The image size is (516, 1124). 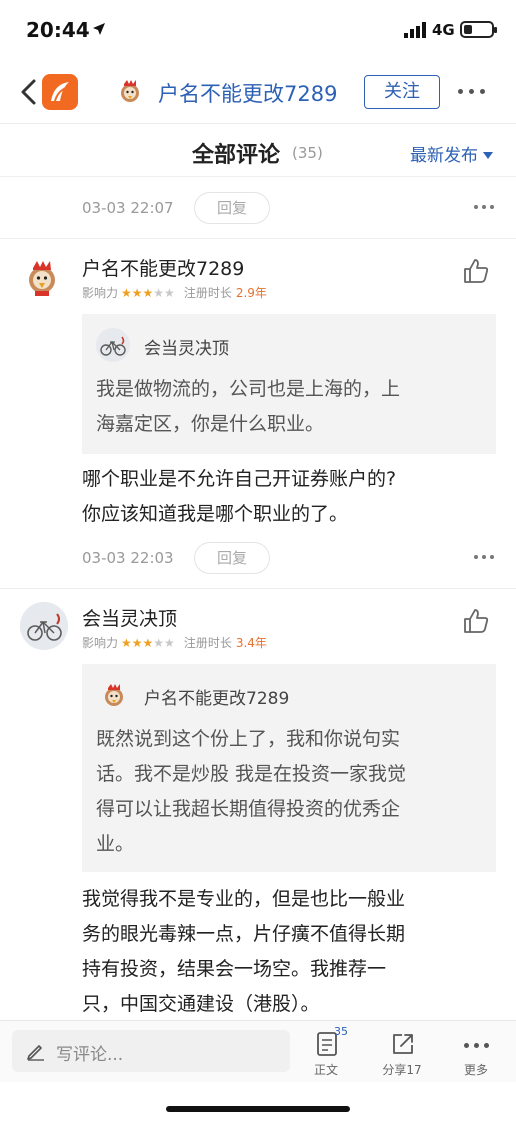 What do you see at coordinates (244, 899) in the screenshot?
I see `text-line: 我觉得我不是专业的，但是也比一般业` at bounding box center [244, 899].